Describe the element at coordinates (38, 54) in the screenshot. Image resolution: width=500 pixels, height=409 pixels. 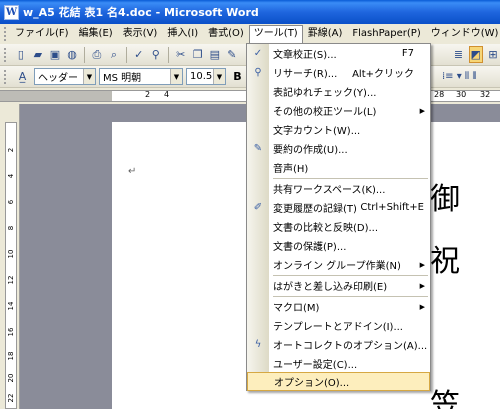
I see `open-folder-icon: ▰` at that location.